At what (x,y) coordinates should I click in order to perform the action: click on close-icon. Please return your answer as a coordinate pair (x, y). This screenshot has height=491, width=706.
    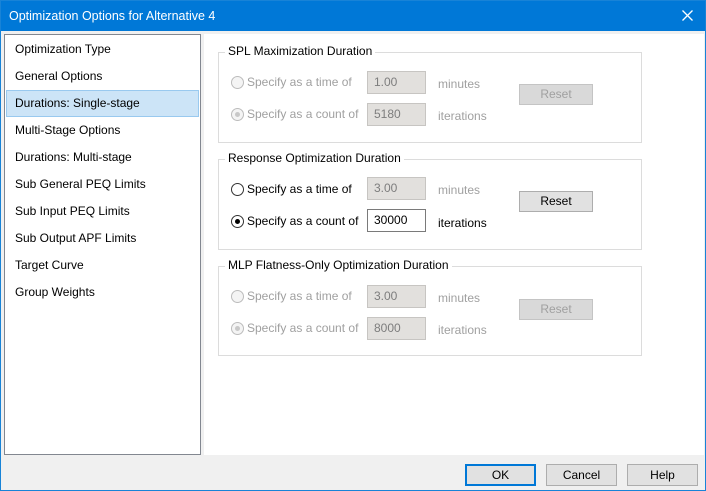
    Looking at the image, I should click on (687, 15).